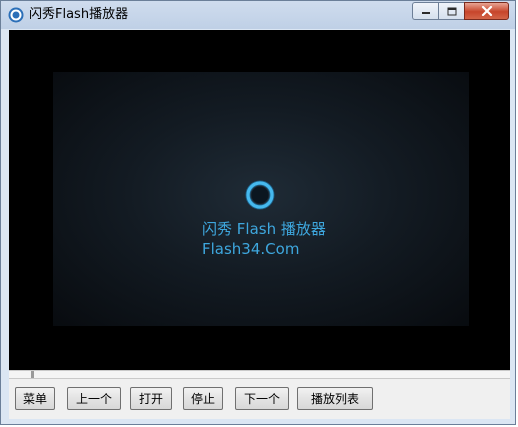 The height and width of the screenshot is (427, 518). I want to click on minimize-icon, so click(425, 13).